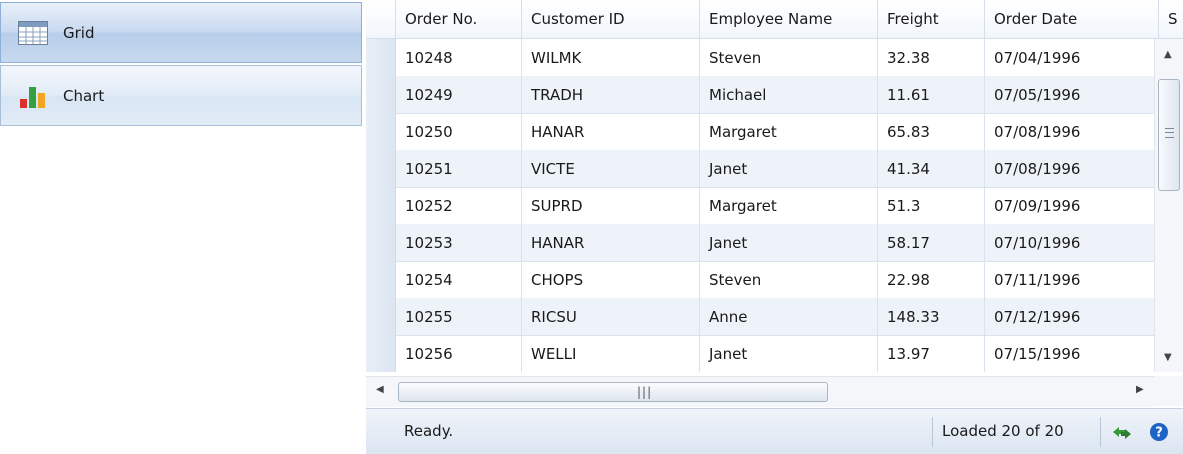 Image resolution: width=1183 pixels, height=454 pixels. I want to click on cell-order-no: 10250, so click(459, 132).